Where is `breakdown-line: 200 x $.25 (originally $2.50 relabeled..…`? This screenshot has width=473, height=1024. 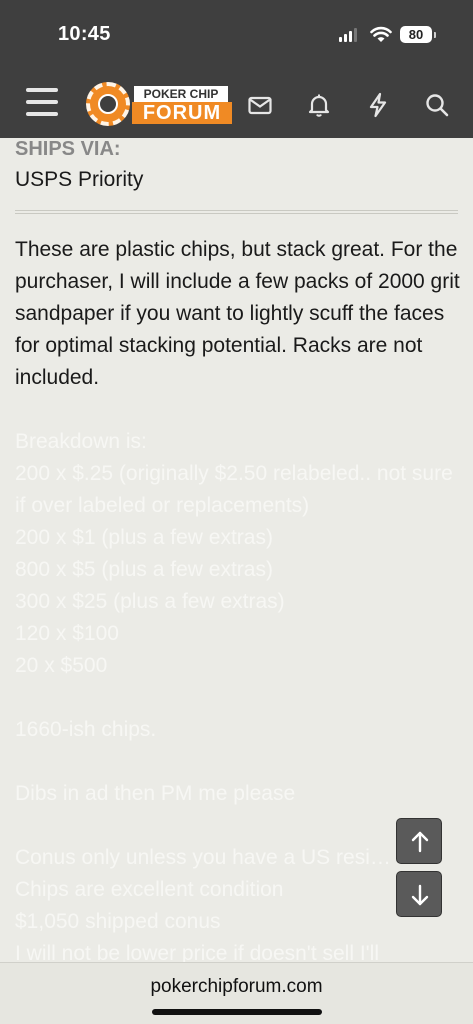
breakdown-line: 200 x $.25 (originally $2.50 relabeled..… is located at coordinates (234, 489).